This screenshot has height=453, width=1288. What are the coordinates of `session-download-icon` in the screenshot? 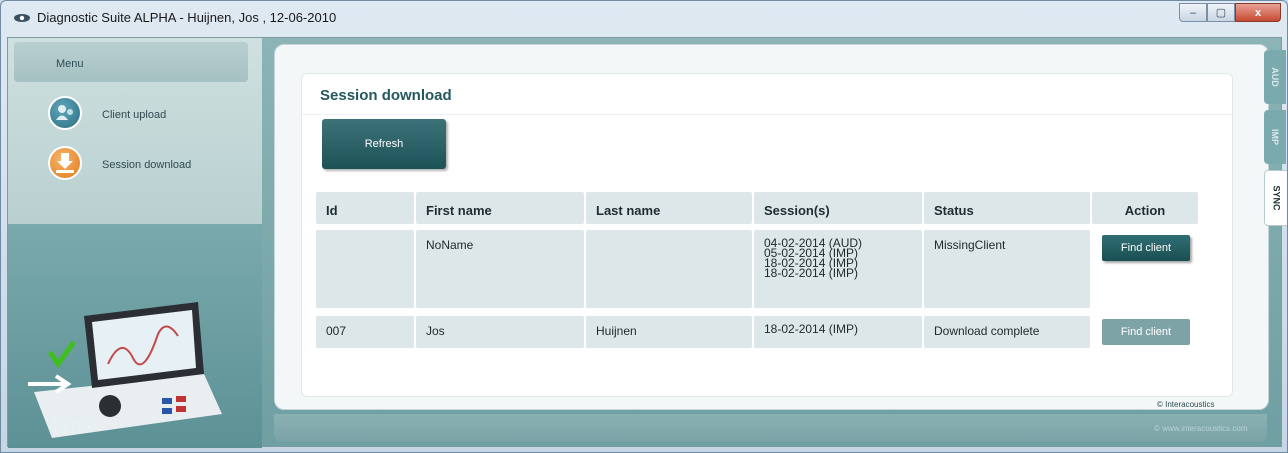 It's located at (65, 163).